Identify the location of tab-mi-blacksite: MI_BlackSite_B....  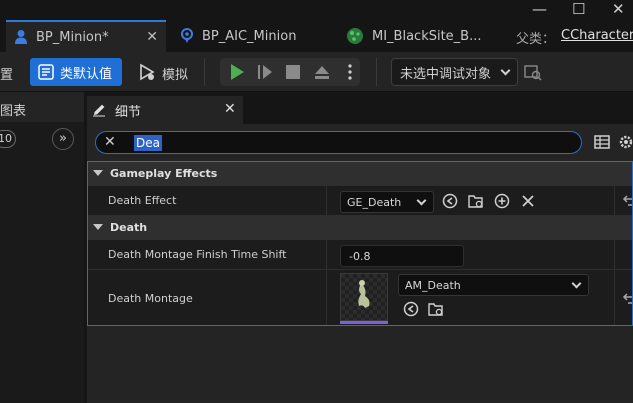
(425, 36).